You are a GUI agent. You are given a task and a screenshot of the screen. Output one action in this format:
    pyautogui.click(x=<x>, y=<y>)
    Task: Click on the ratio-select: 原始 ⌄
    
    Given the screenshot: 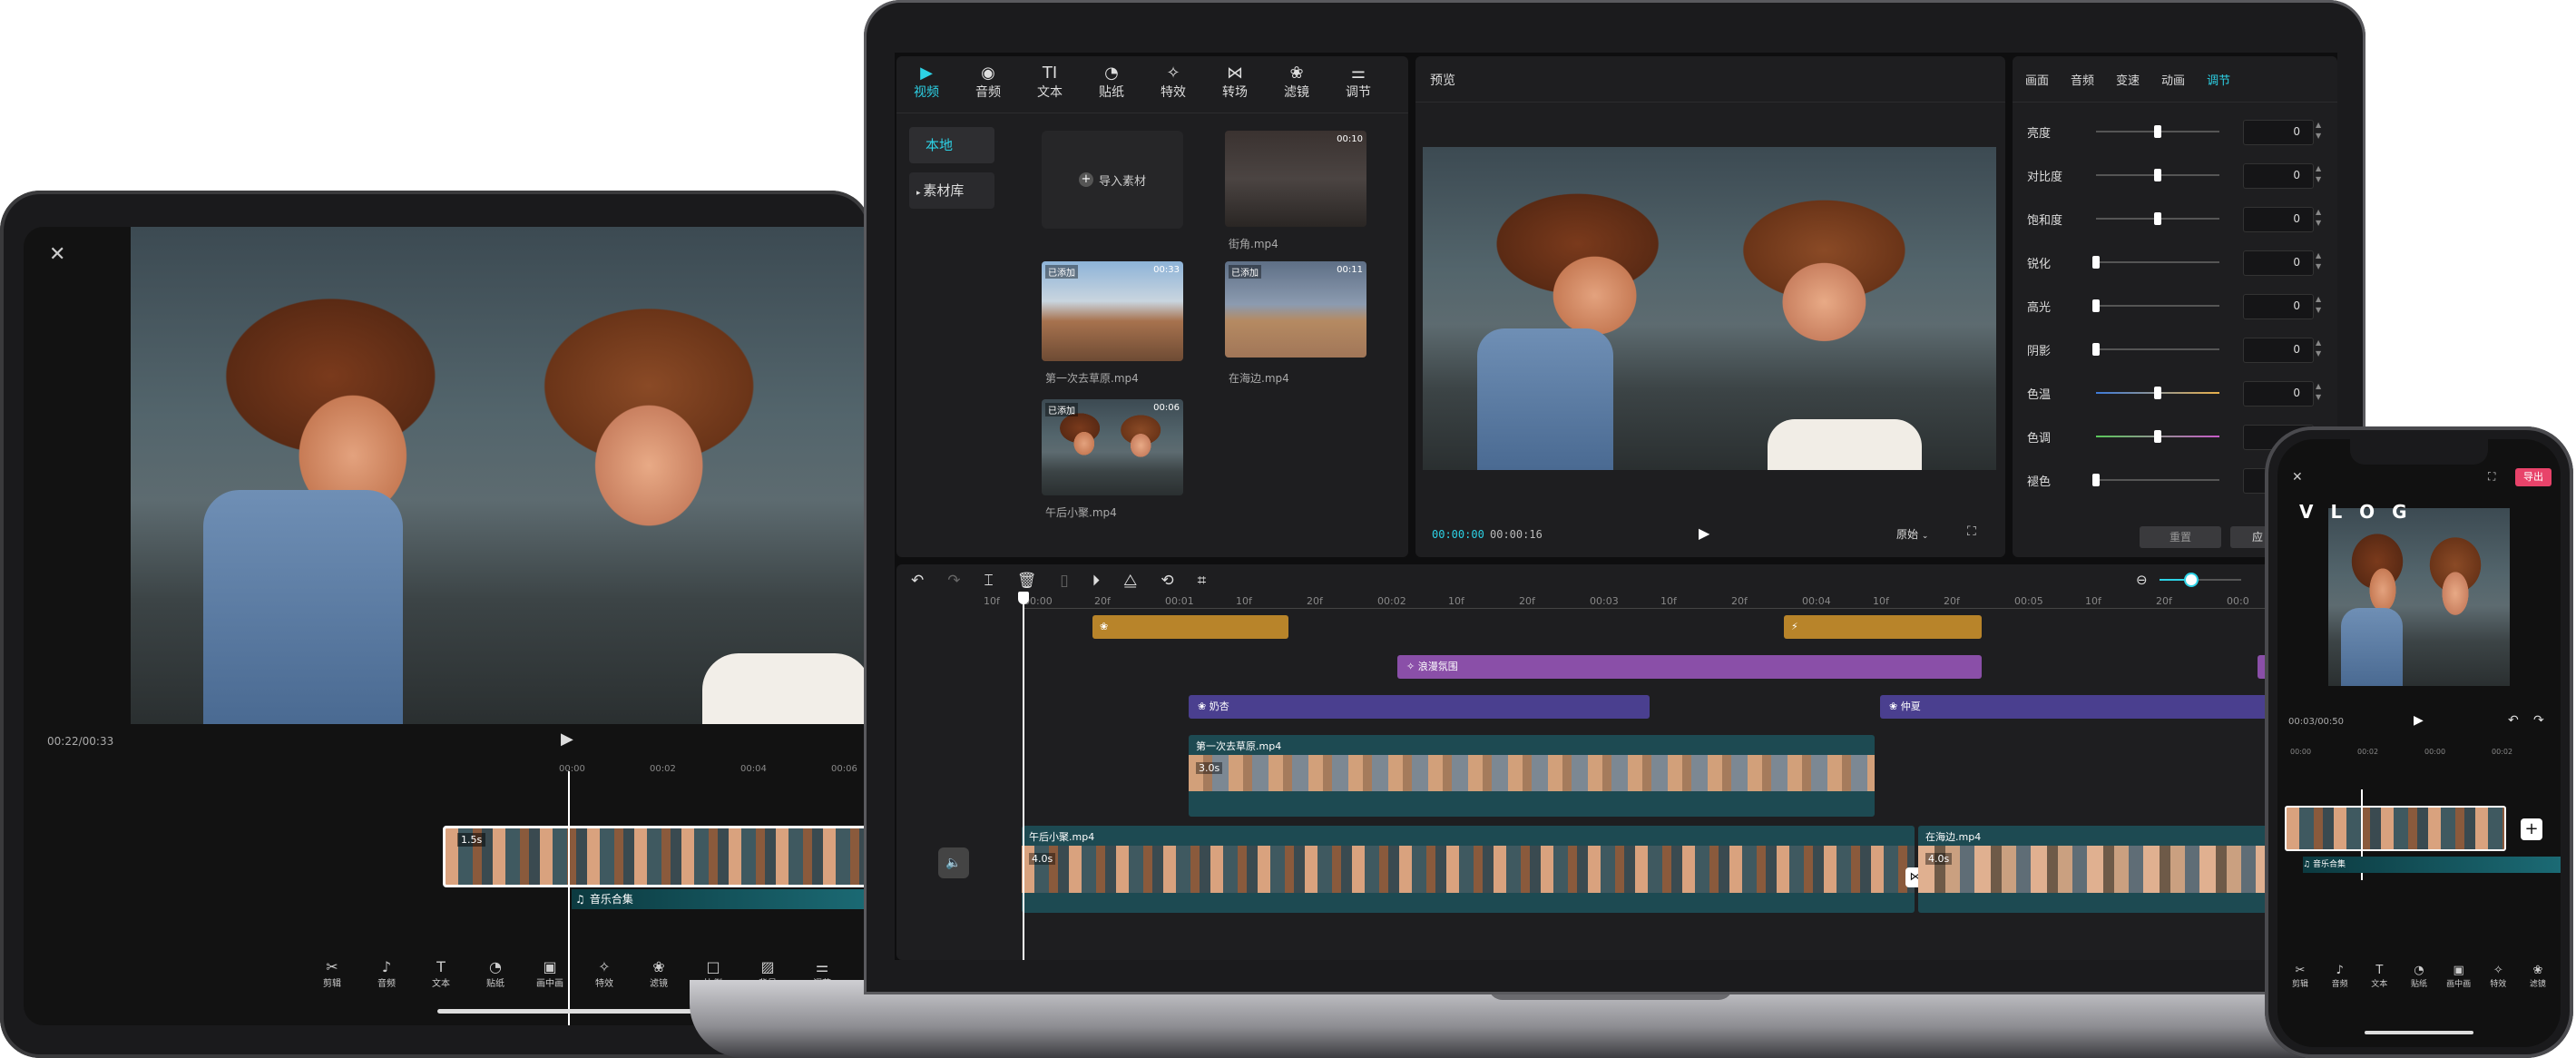 What is the action you would take?
    pyautogui.click(x=1912, y=534)
    